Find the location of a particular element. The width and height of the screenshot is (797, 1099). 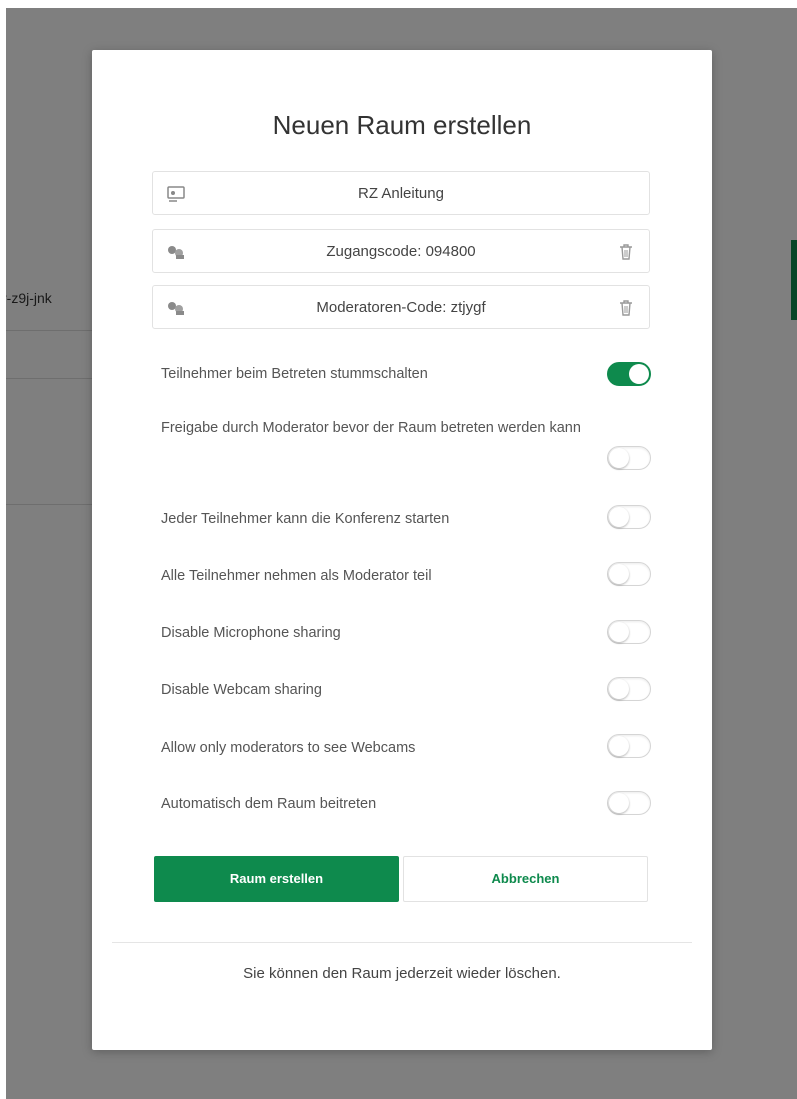

room-name-field: RZ Anleitung is located at coordinates (401, 193).